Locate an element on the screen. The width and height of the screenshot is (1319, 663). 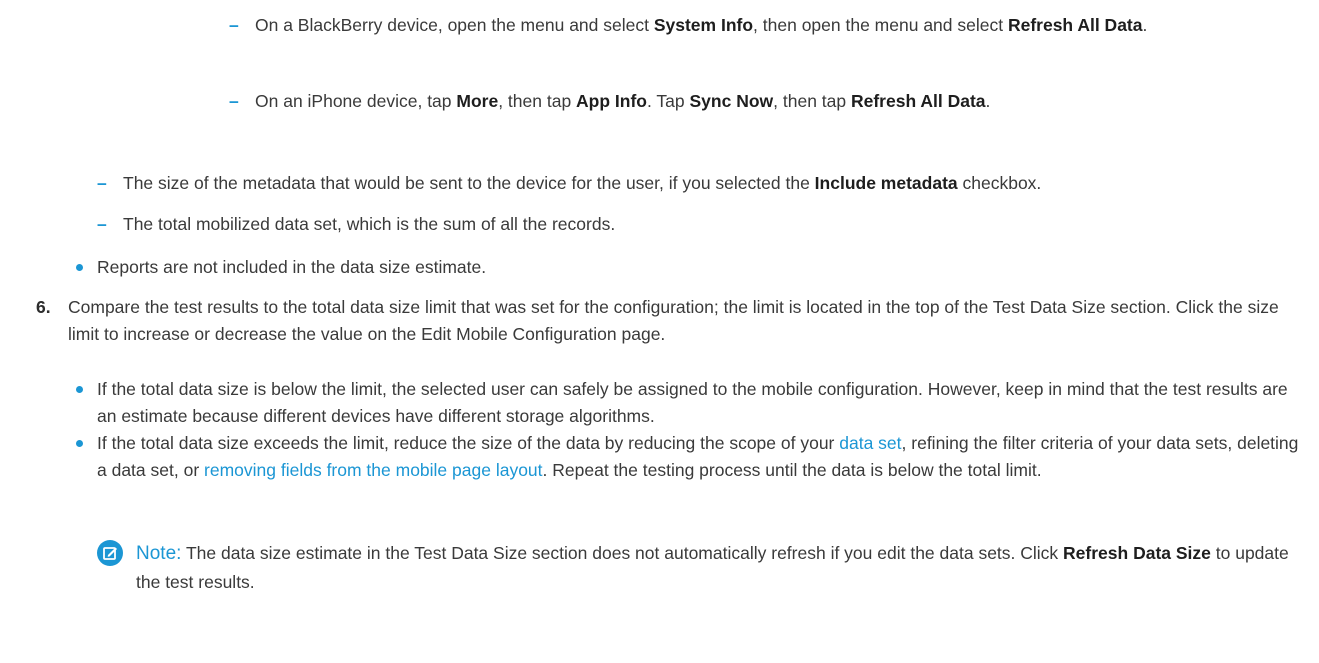
ui-term-app-info: App Info is located at coordinates (611, 101).